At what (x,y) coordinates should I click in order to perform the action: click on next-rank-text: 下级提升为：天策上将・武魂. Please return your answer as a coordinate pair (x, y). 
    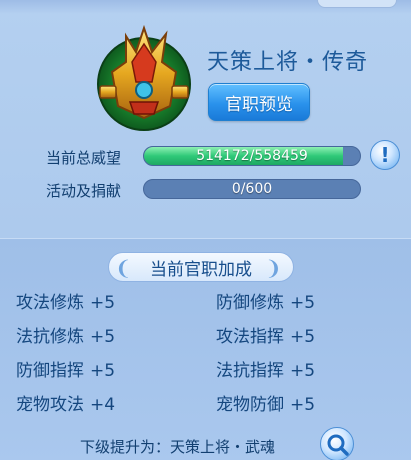
    Looking at the image, I should click on (178, 447).